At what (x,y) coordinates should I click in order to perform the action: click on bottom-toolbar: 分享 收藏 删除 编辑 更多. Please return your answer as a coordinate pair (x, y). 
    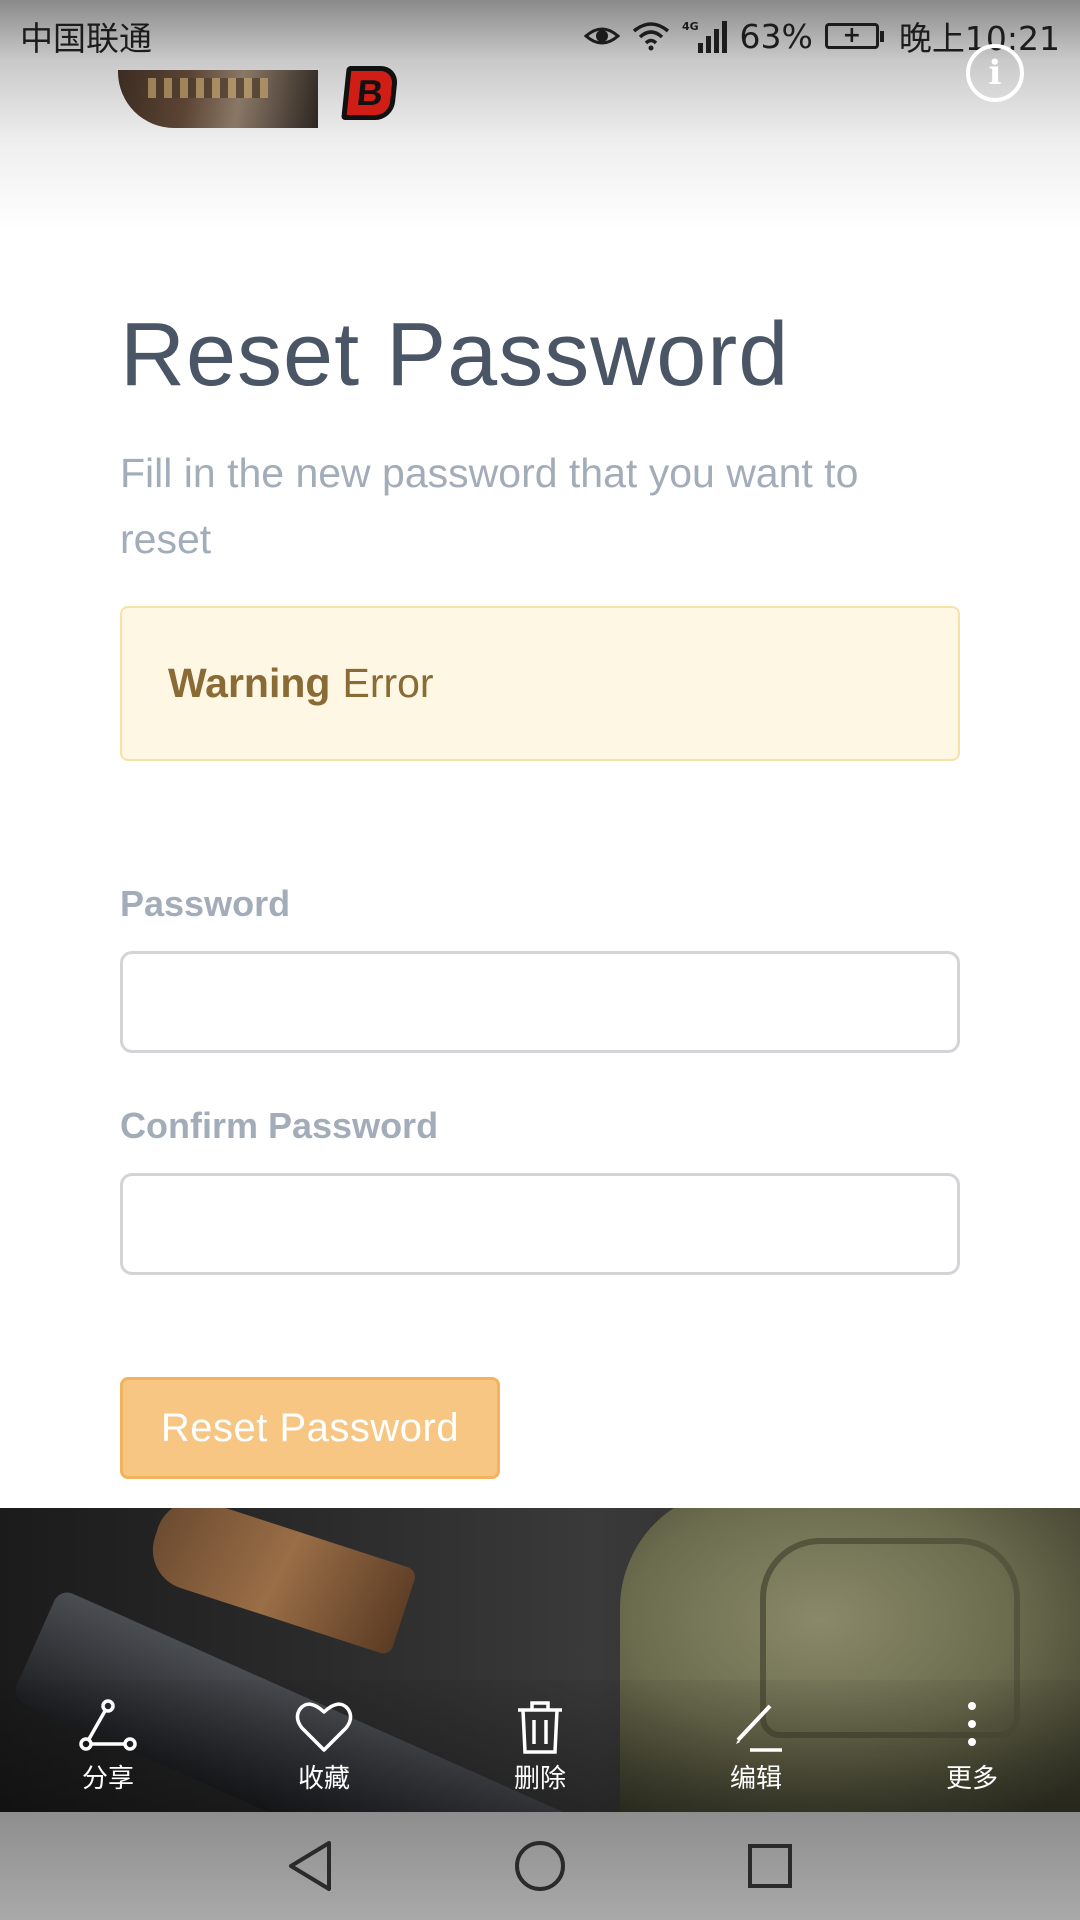
    Looking at the image, I should click on (540, 1746).